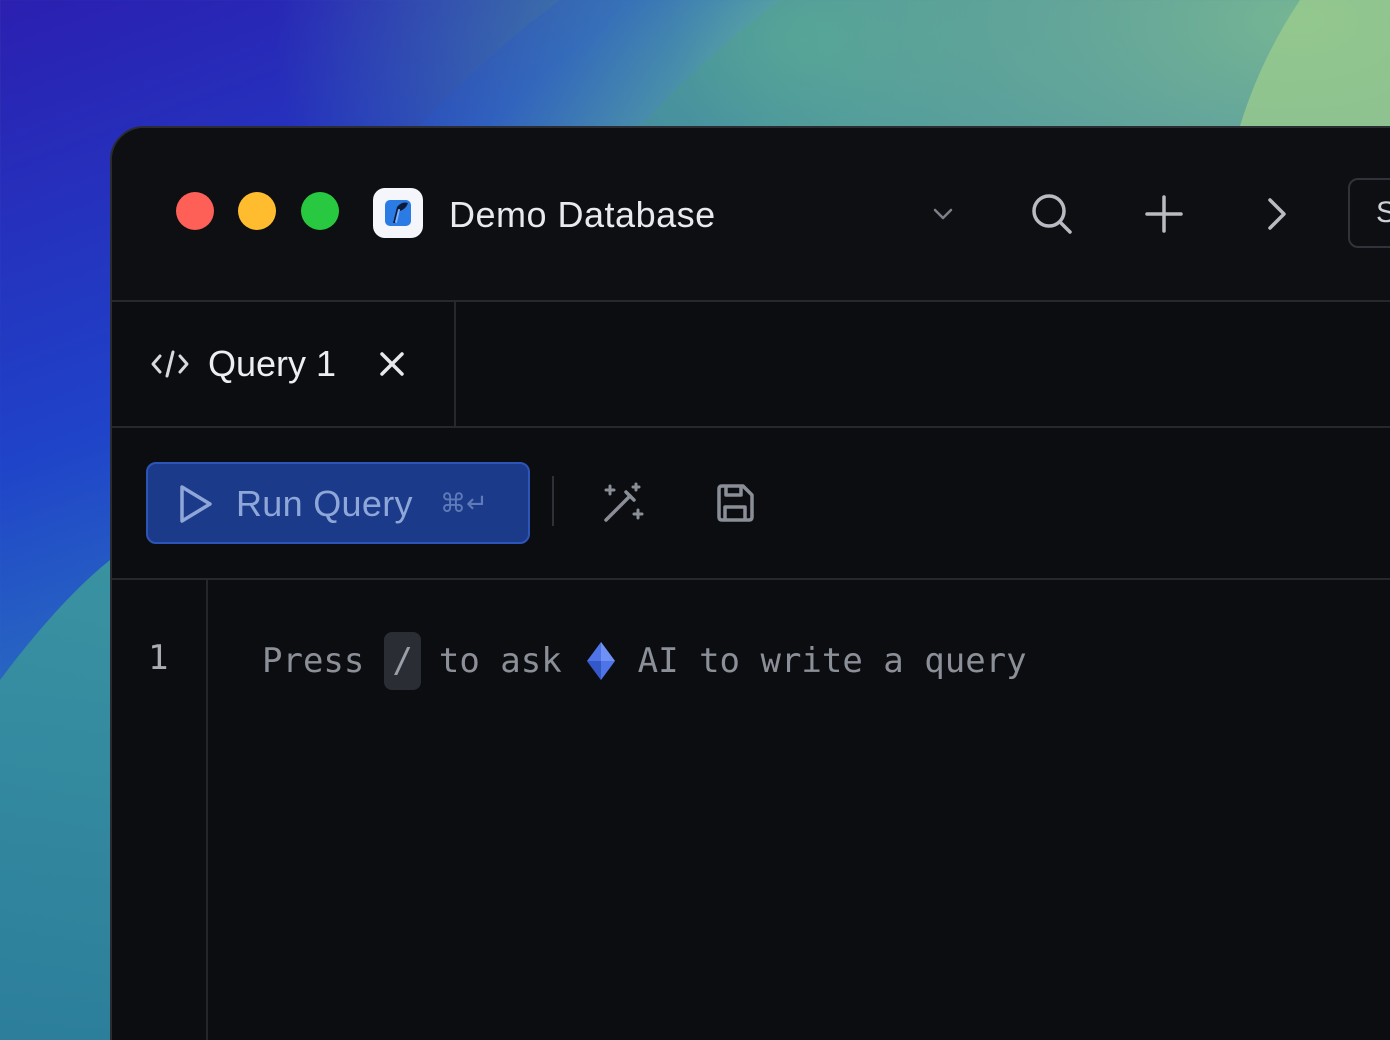 This screenshot has height=1040, width=1390. What do you see at coordinates (257, 211) in the screenshot?
I see `minimize-window-button` at bounding box center [257, 211].